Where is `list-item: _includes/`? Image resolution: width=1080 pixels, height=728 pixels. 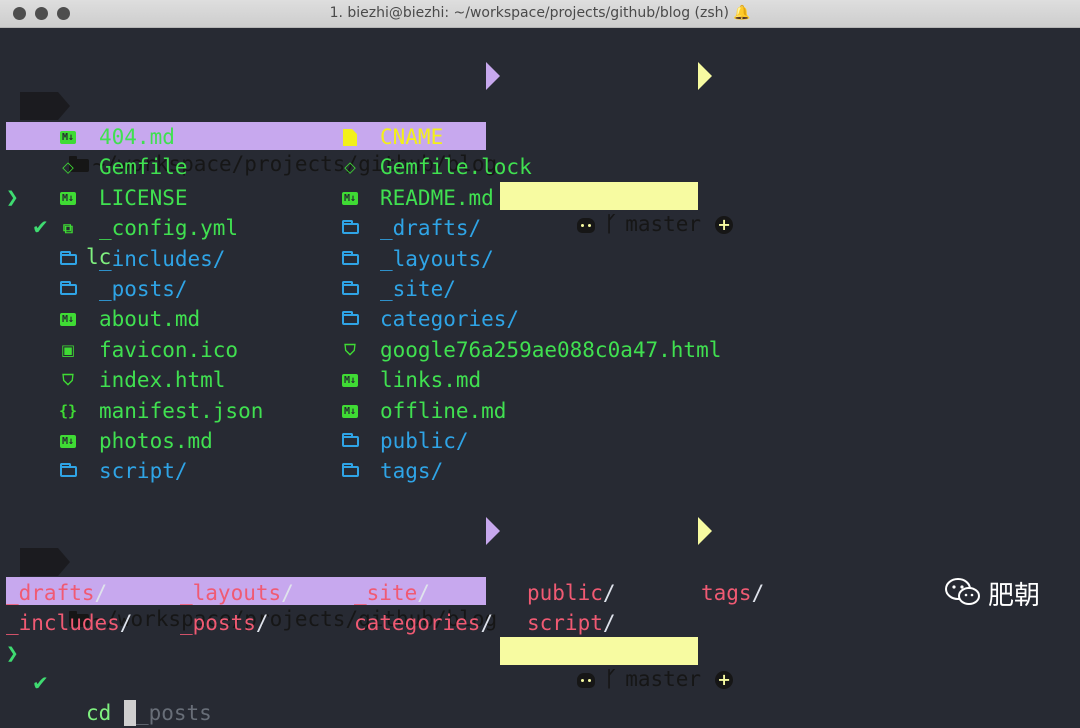
list-item: _includes/ is located at coordinates (162, 259).